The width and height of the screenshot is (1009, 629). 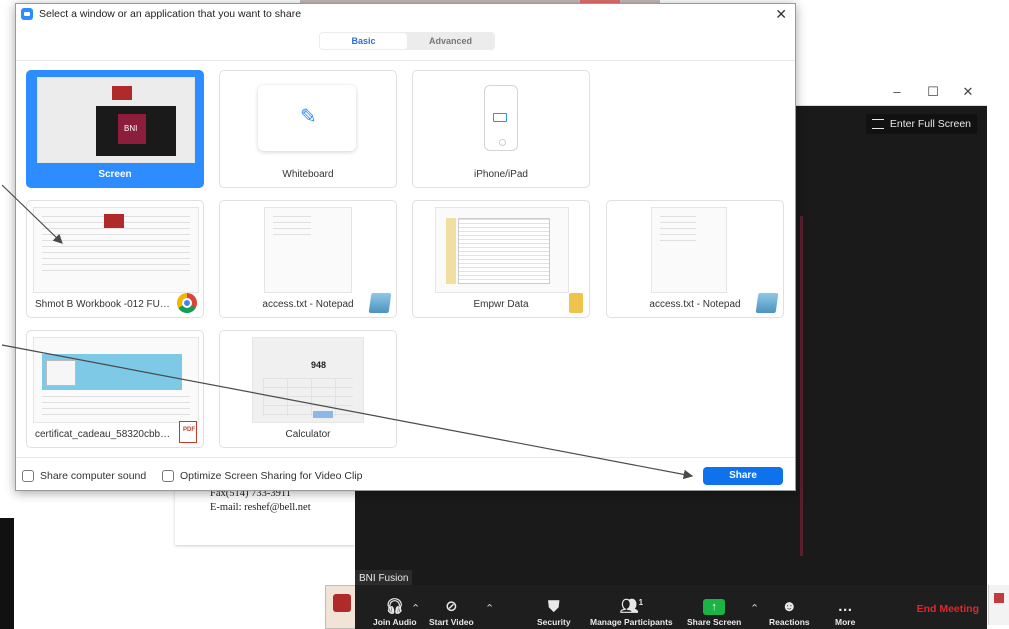 What do you see at coordinates (415, 608) in the screenshot?
I see `audio-options-caret: ⌃` at bounding box center [415, 608].